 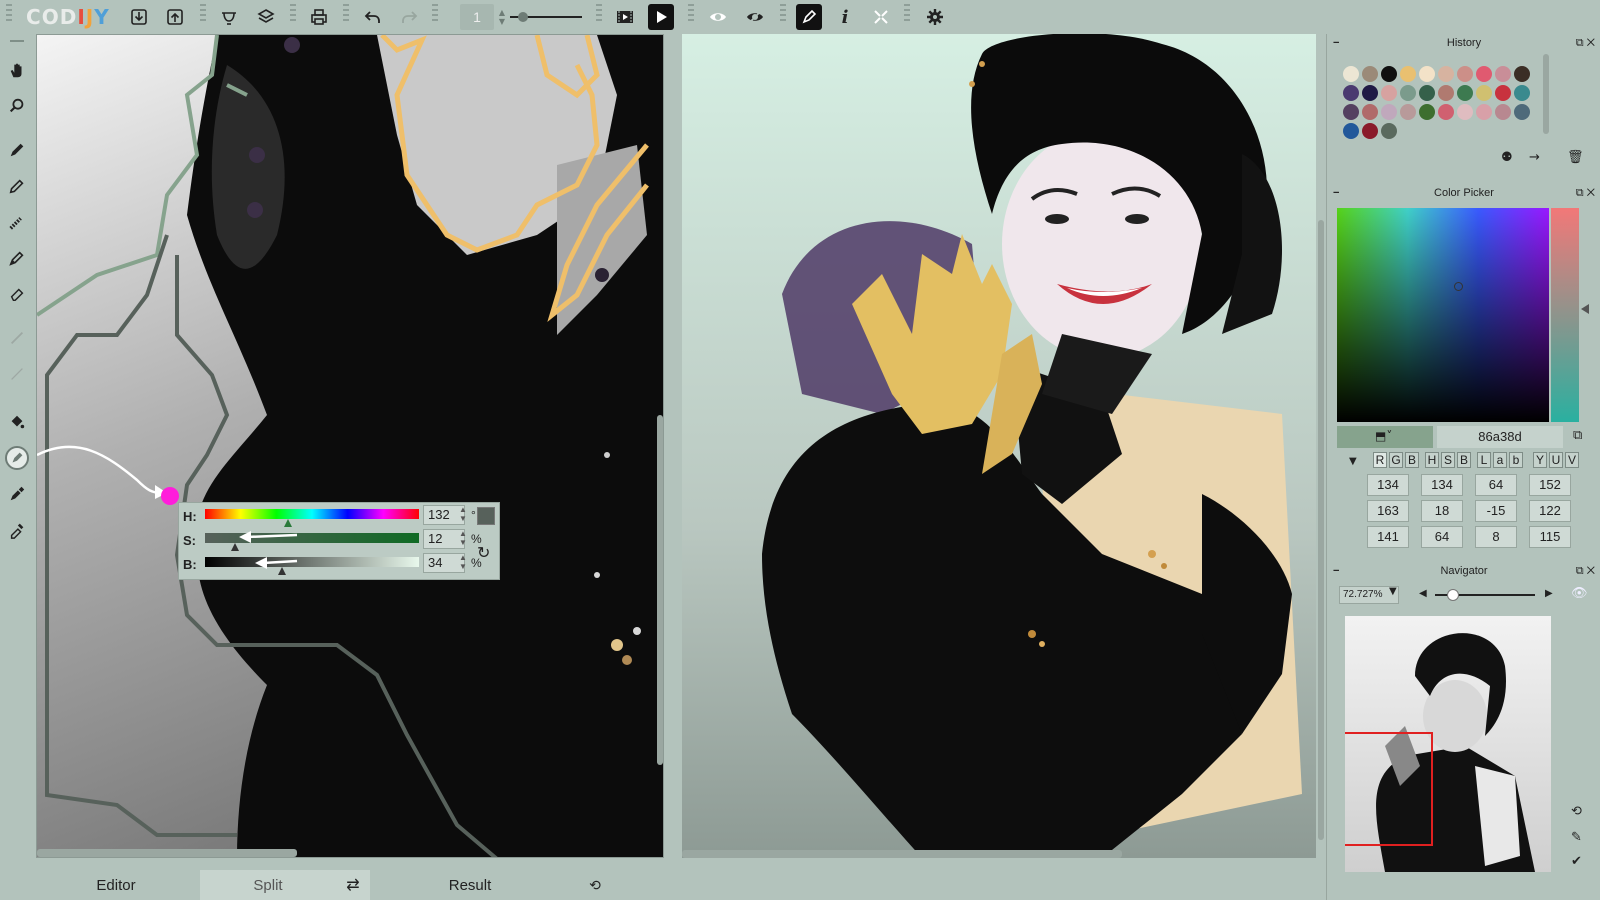 What do you see at coordinates (1585, 193) in the screenshot?
I see `color-picker-close-icon: ⧉ ✕` at bounding box center [1585, 193].